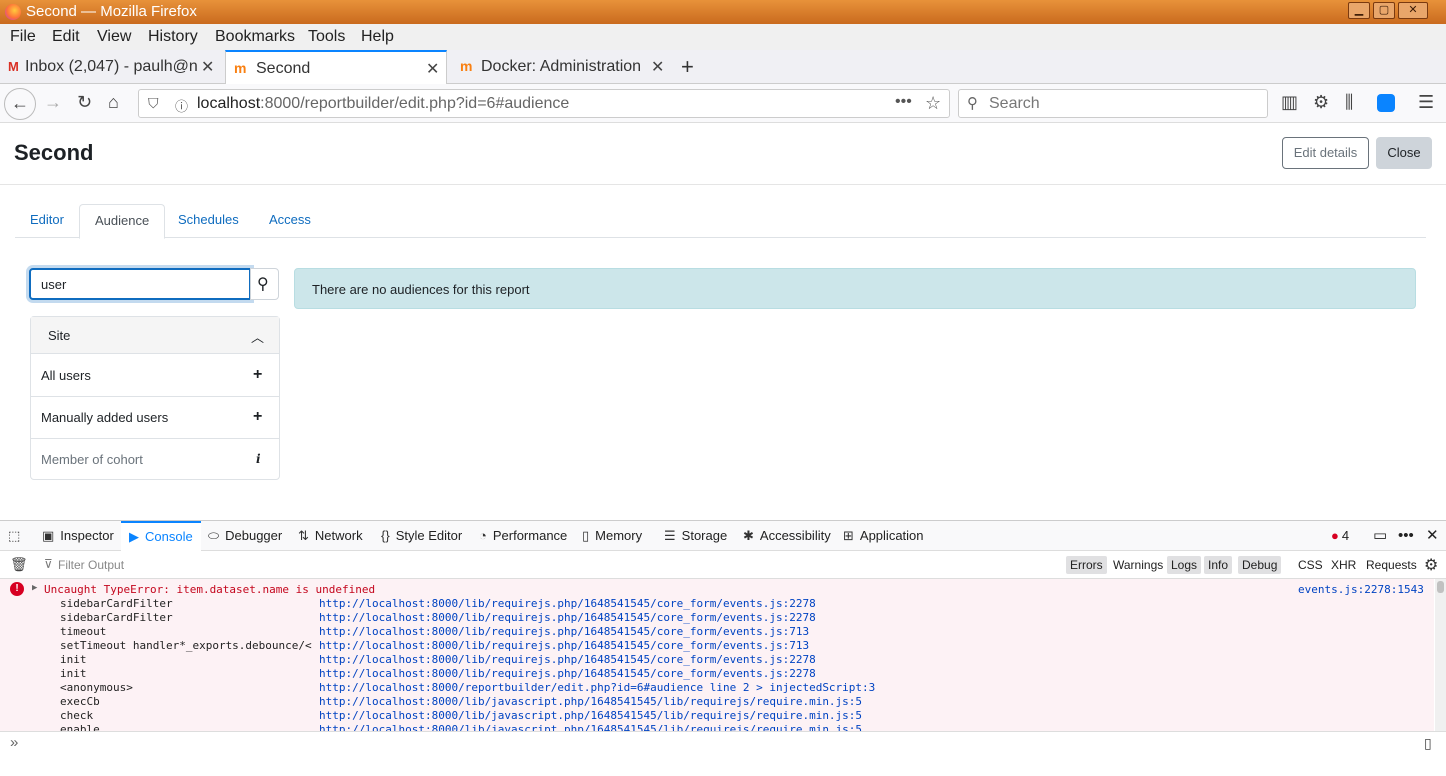 The image size is (1446, 776). I want to click on page-actions-icon: •••, so click(903, 102).